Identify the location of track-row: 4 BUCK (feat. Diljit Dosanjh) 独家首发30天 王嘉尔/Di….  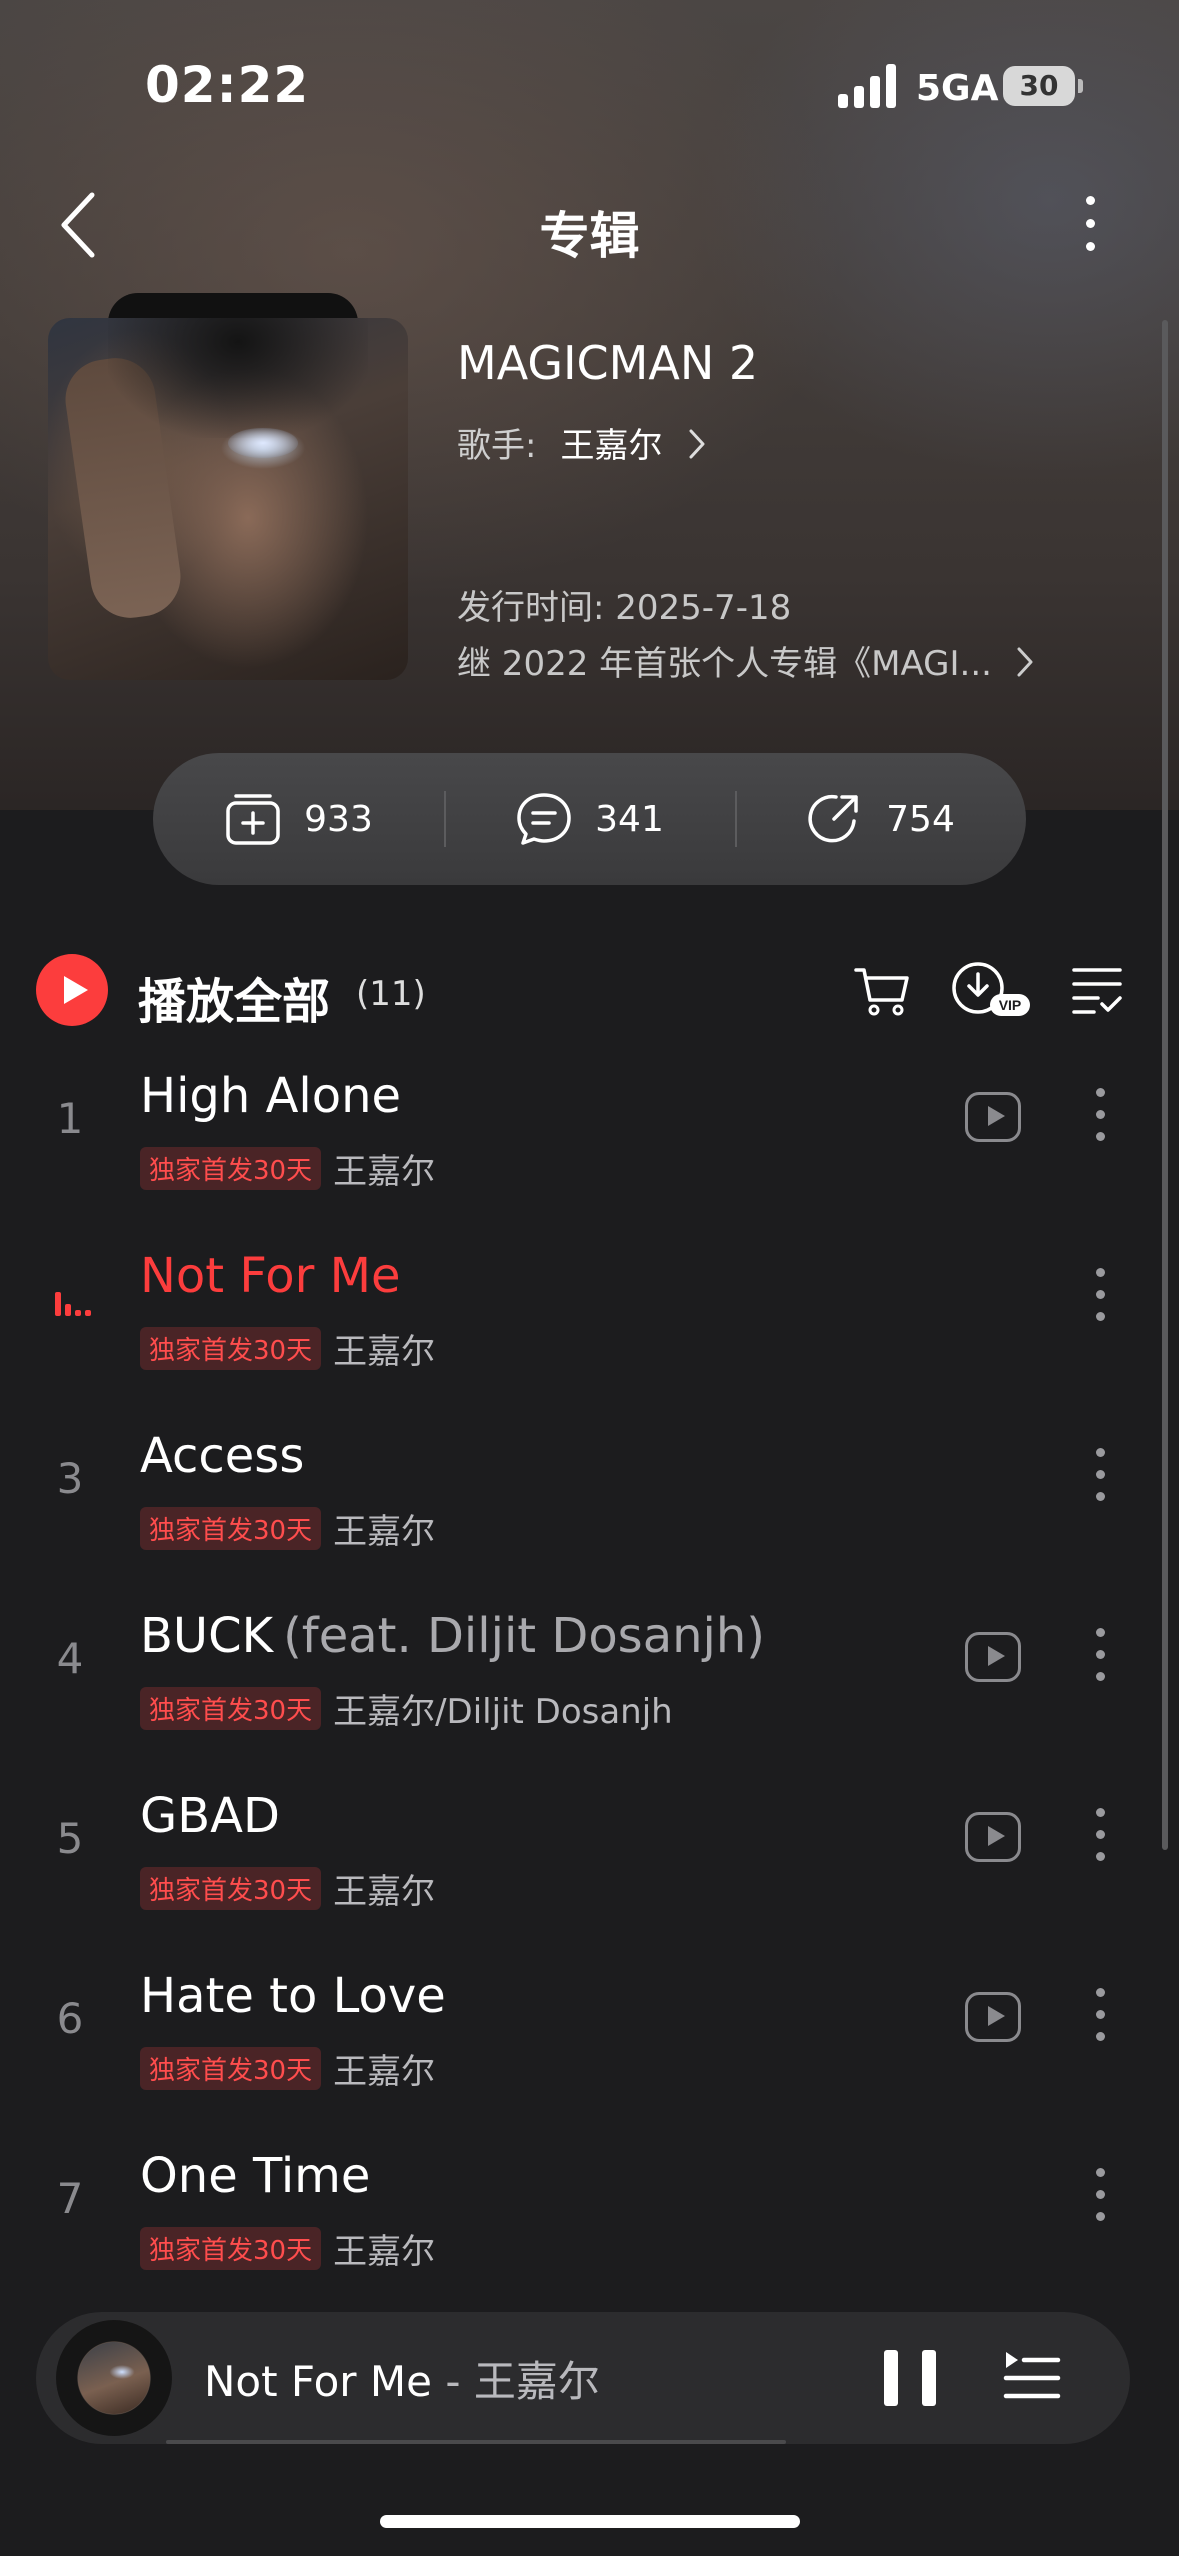
(589, 1670).